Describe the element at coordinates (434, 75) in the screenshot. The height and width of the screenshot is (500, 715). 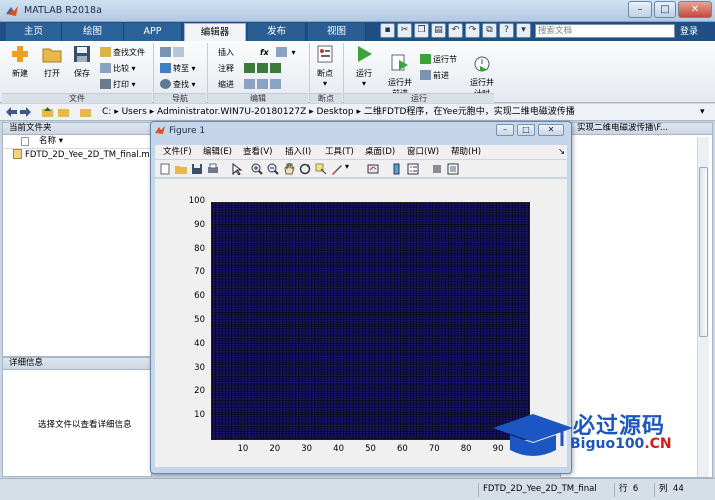
I see `advance-button: 前进` at that location.